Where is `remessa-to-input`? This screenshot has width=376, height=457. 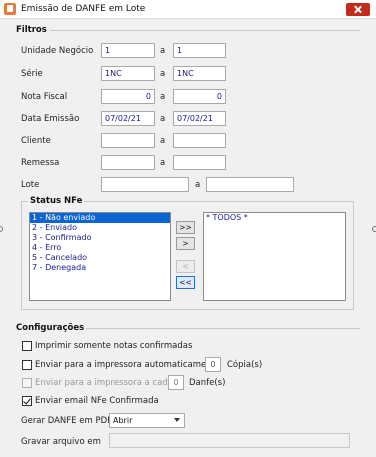 remessa-to-input is located at coordinates (199, 162).